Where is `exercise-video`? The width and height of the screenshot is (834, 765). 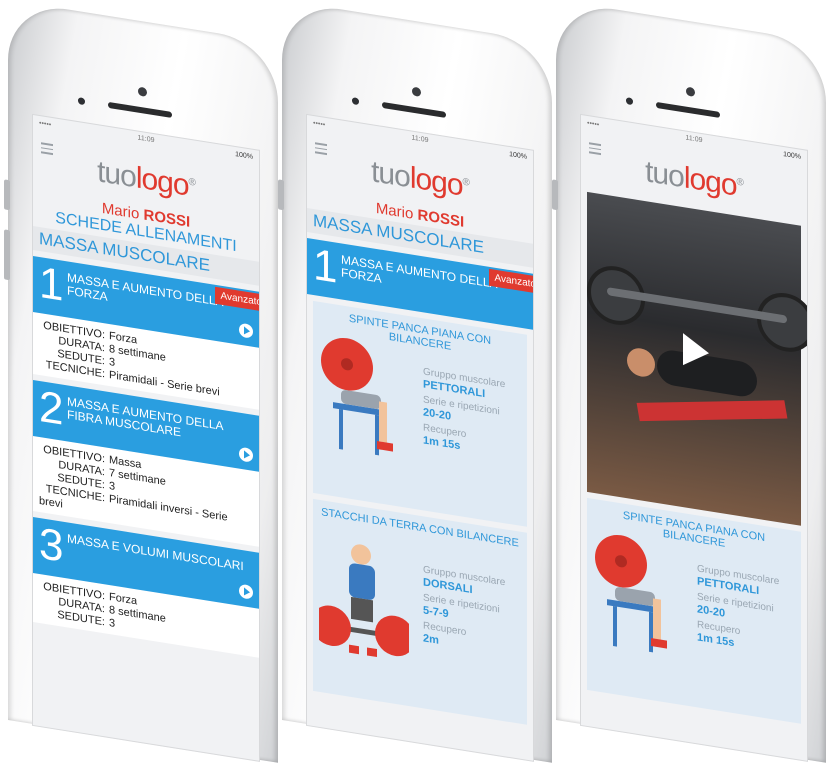
exercise-video is located at coordinates (697, 358).